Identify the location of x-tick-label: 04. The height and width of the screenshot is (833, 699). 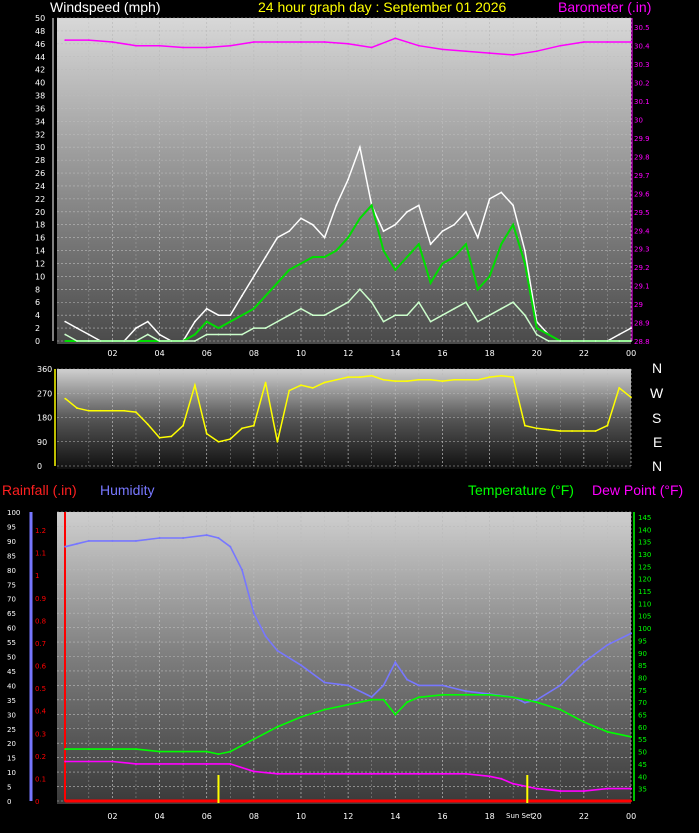
(160, 816).